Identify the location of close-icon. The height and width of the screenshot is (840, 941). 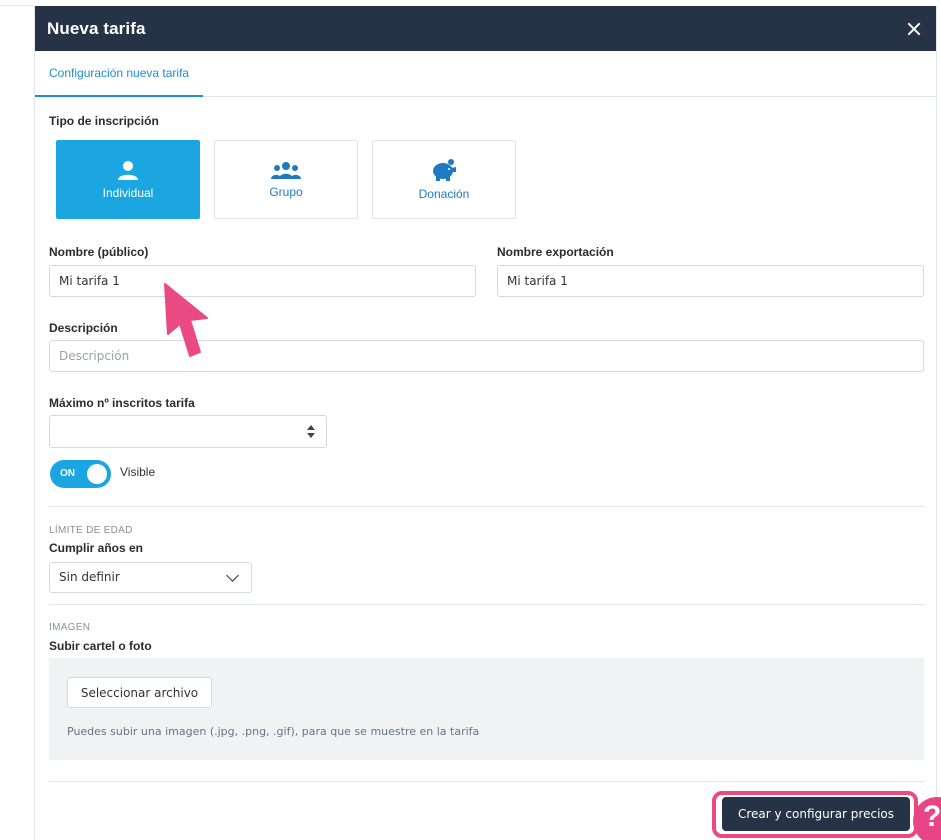
(914, 29).